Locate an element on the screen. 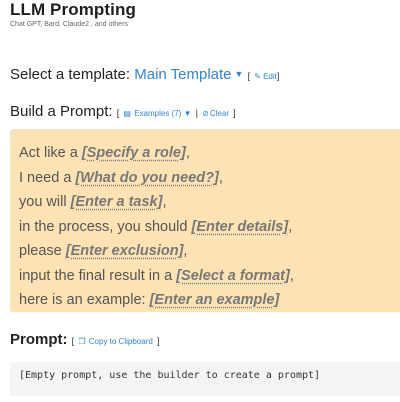  line-text: input the final result in a is located at coordinates (98, 275).